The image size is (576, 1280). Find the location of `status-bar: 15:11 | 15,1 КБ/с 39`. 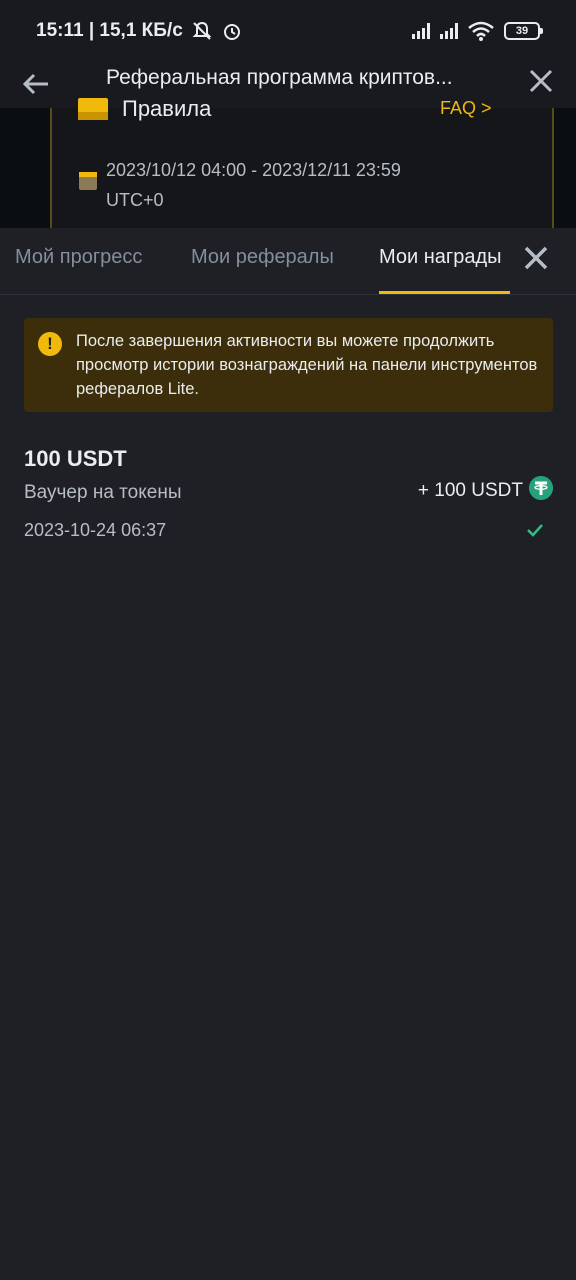

status-bar: 15:11 | 15,1 КБ/с 39 is located at coordinates (288, 31).